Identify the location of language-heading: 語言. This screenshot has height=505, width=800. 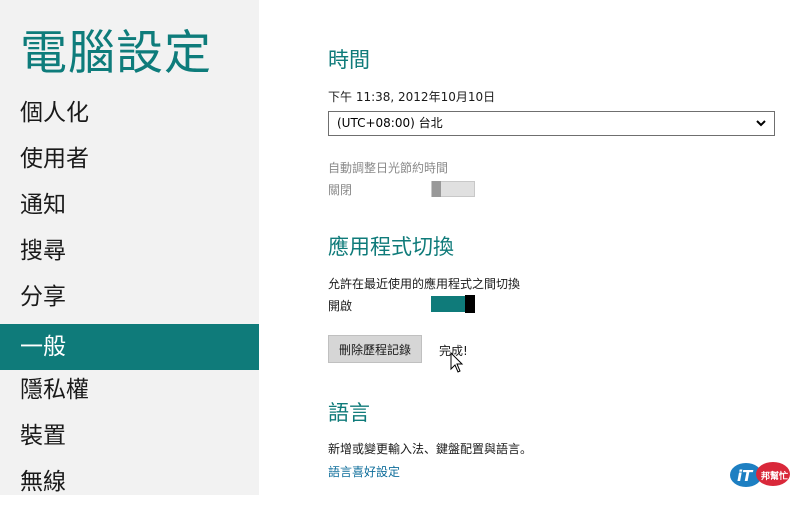
(349, 413).